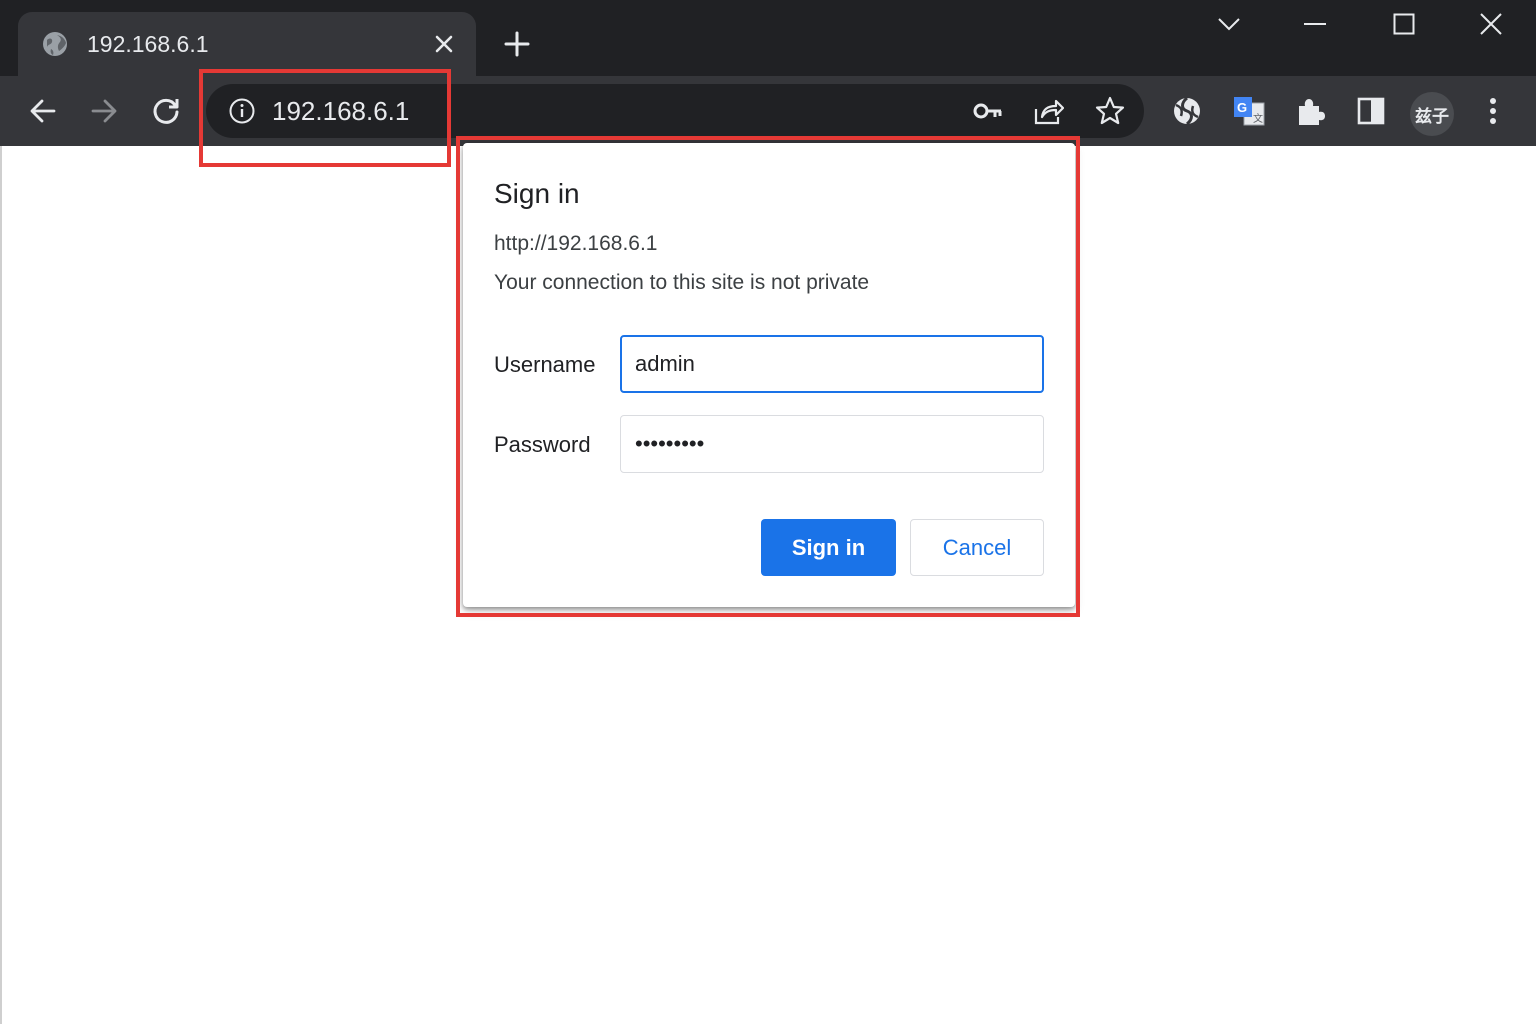 This screenshot has width=1536, height=1024. Describe the element at coordinates (1110, 111) in the screenshot. I see `star-icon` at that location.